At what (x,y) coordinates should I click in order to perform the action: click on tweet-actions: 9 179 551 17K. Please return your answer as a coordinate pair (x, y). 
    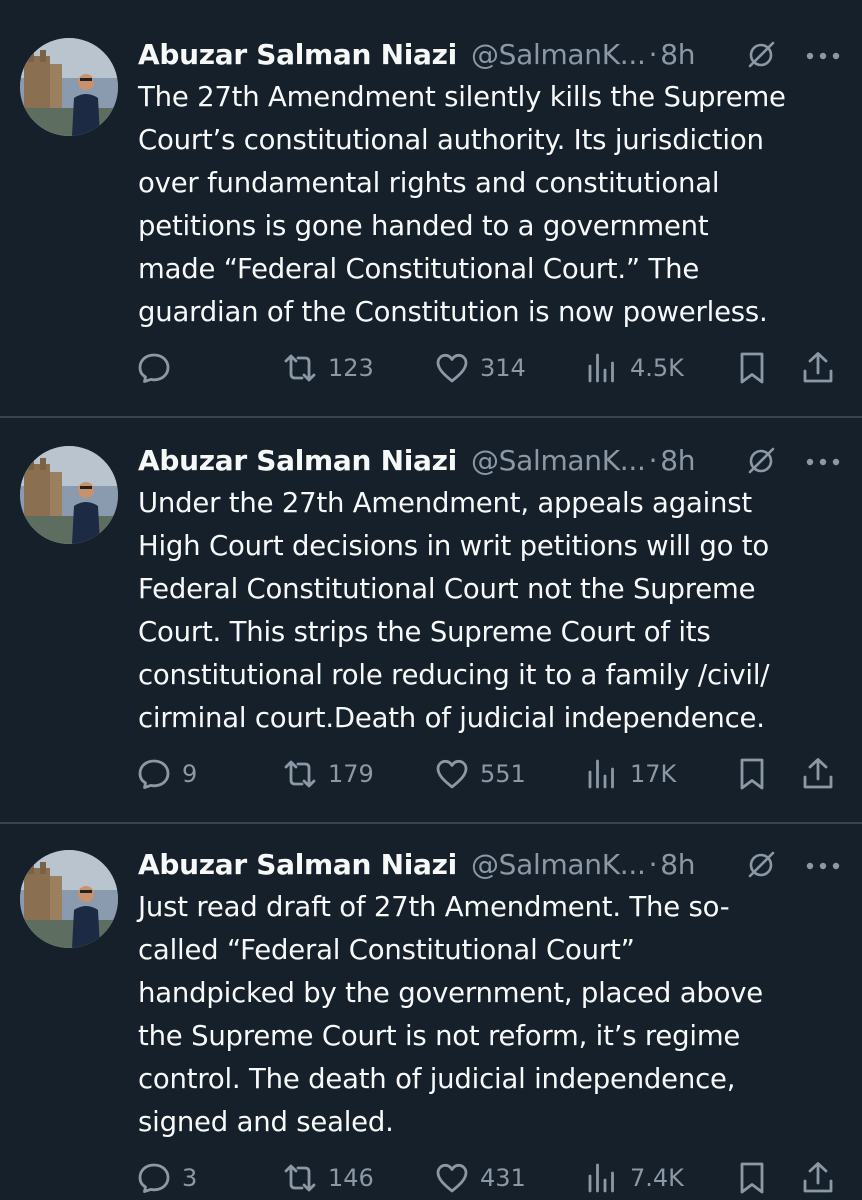
    Looking at the image, I should click on (491, 774).